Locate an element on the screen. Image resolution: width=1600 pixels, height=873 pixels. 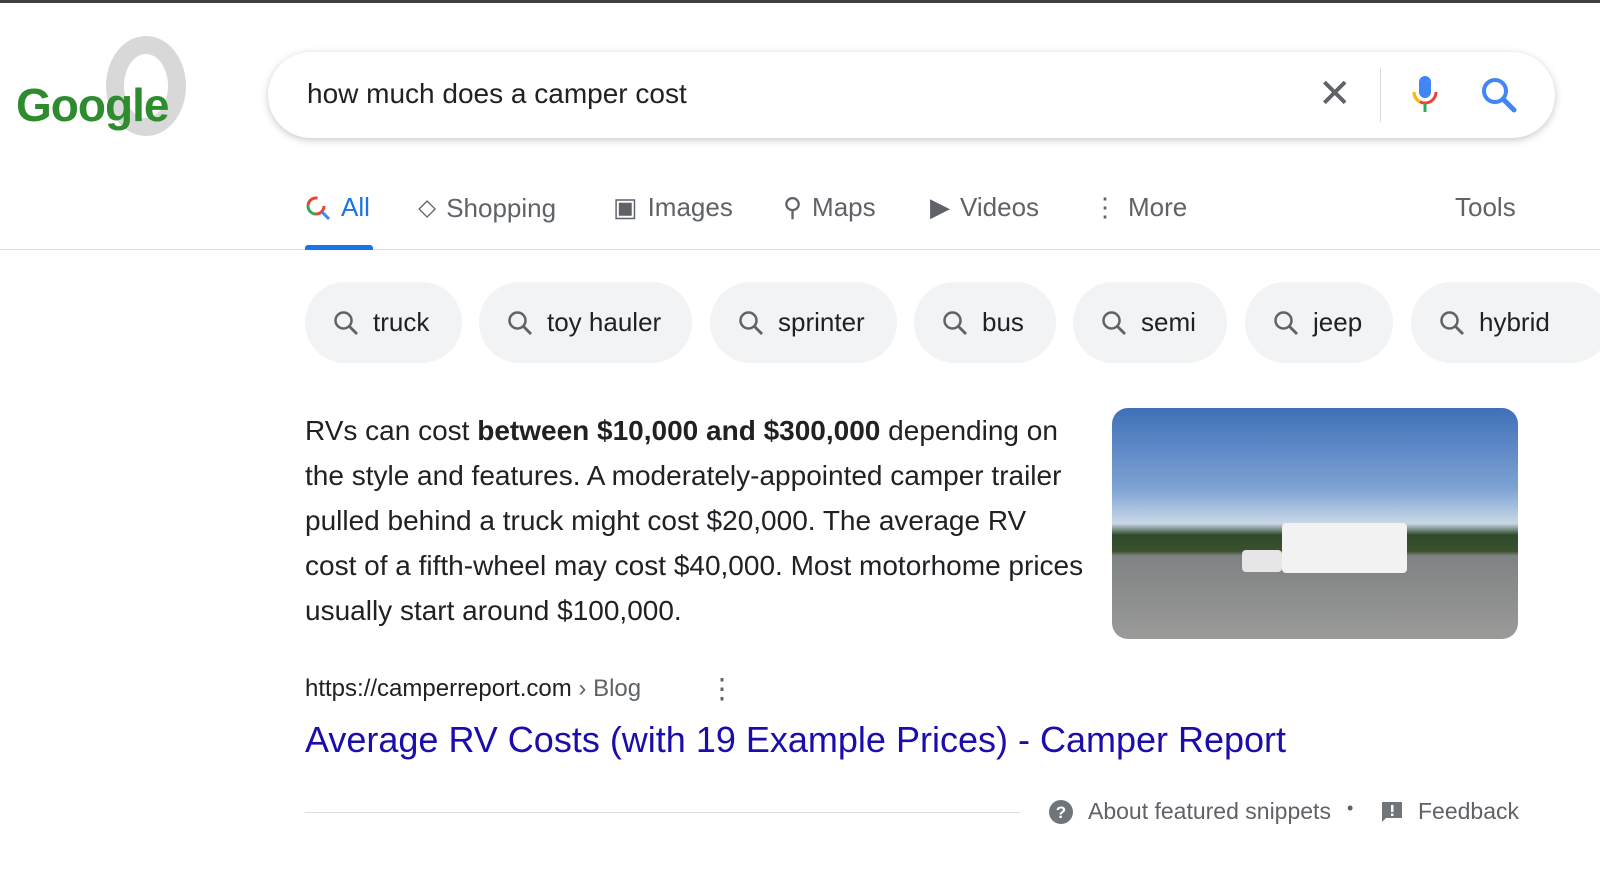
chip-jeep: jeep is located at coordinates (1319, 322).